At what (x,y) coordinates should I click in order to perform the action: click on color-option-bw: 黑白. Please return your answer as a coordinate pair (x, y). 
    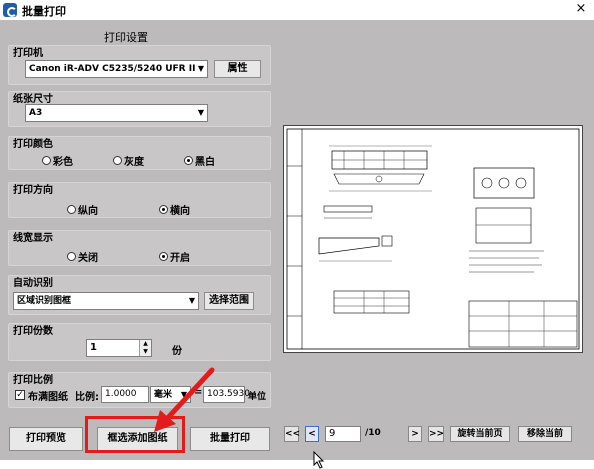
    Looking at the image, I should click on (199, 160).